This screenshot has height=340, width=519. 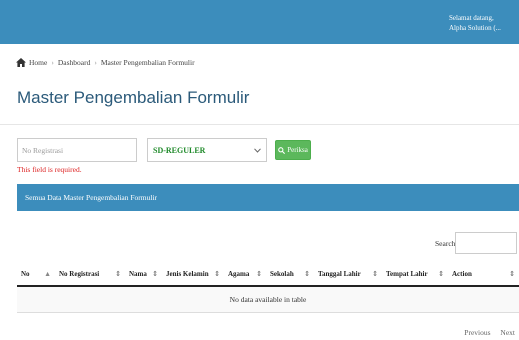 What do you see at coordinates (207, 150) in the screenshot?
I see `program-select: SD-REGULER` at bounding box center [207, 150].